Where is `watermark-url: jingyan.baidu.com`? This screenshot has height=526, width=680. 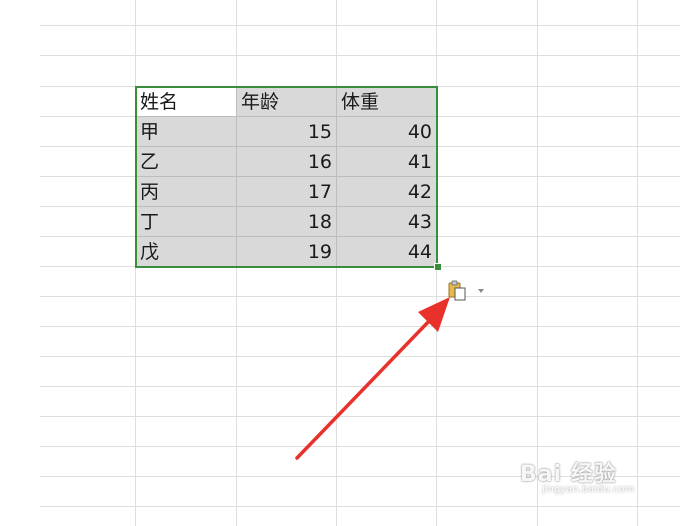
watermark-url: jingyan.baidu.com is located at coordinates (588, 489).